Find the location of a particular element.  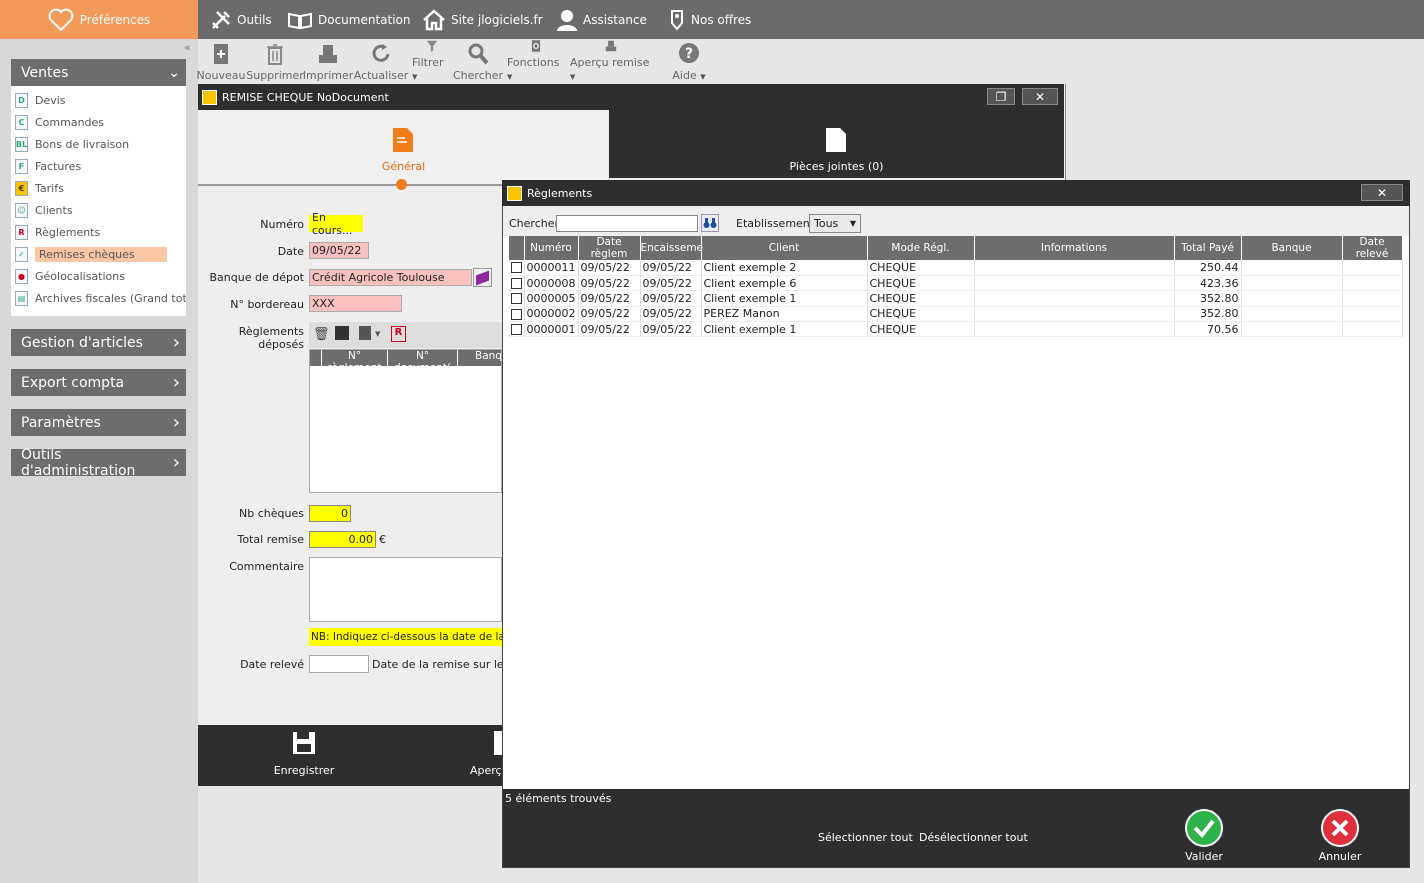

col-header: Date règlem is located at coordinates (609, 248).